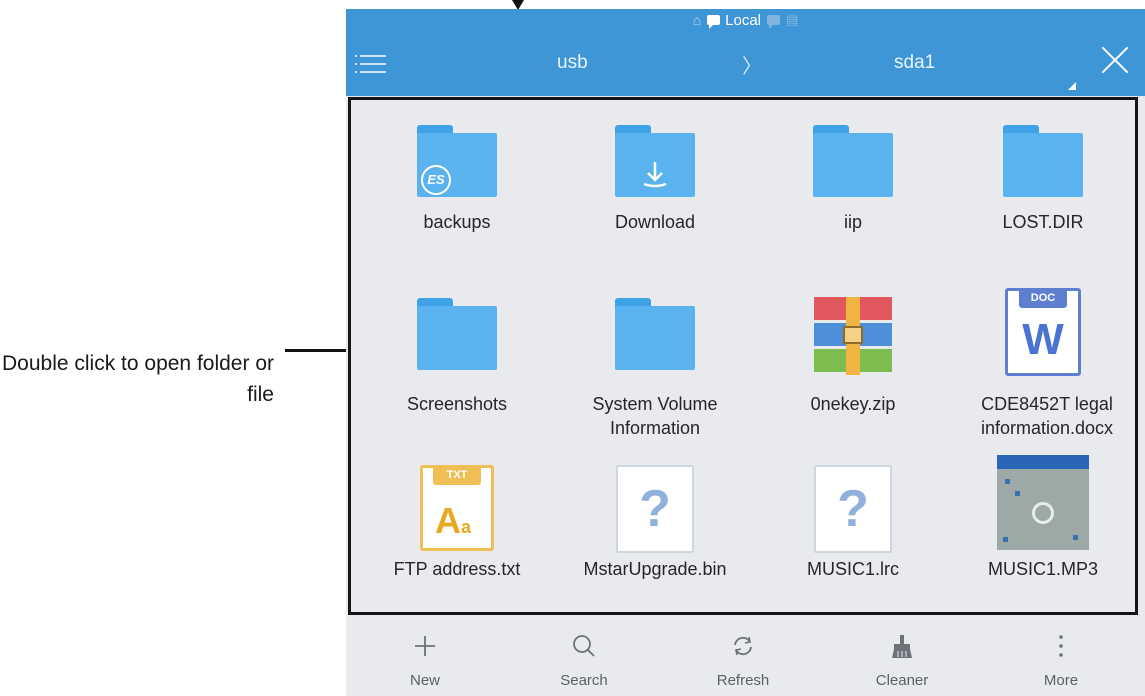  Describe the element at coordinates (1043, 569) in the screenshot. I see `file-name: MUSIC1.MP3` at that location.